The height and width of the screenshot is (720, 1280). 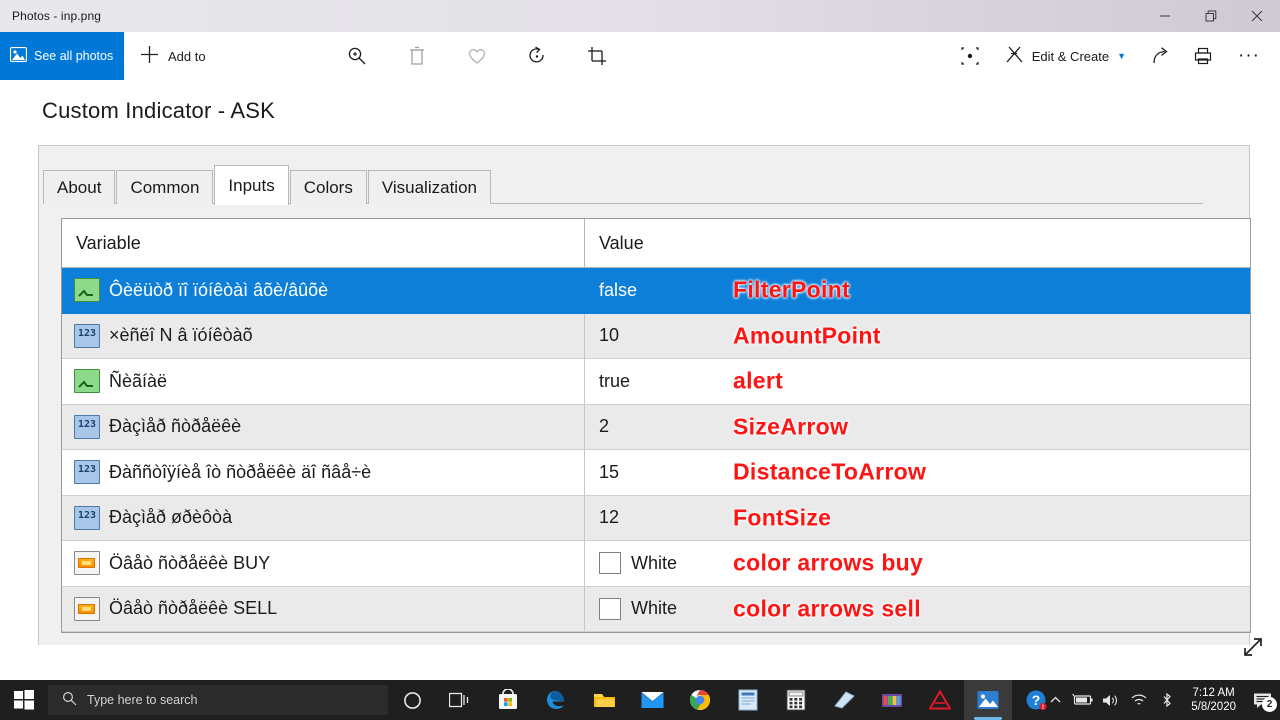 I want to click on mail-icon, so click(x=652, y=700).